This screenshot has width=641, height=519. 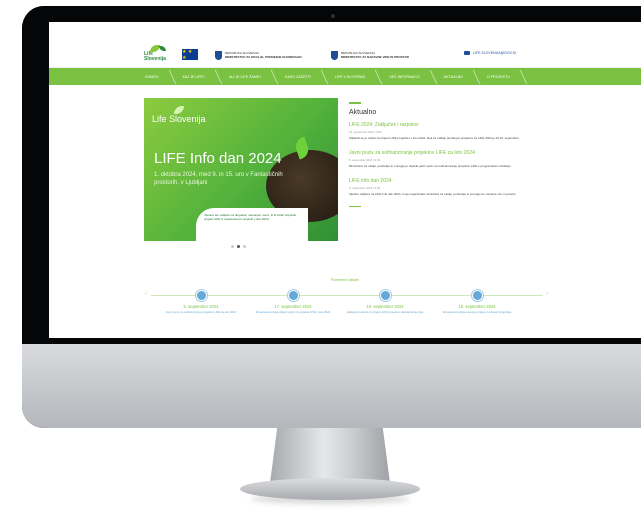 What do you see at coordinates (201, 306) in the screenshot?
I see `timeline-date: 5. september 2024` at bounding box center [201, 306].